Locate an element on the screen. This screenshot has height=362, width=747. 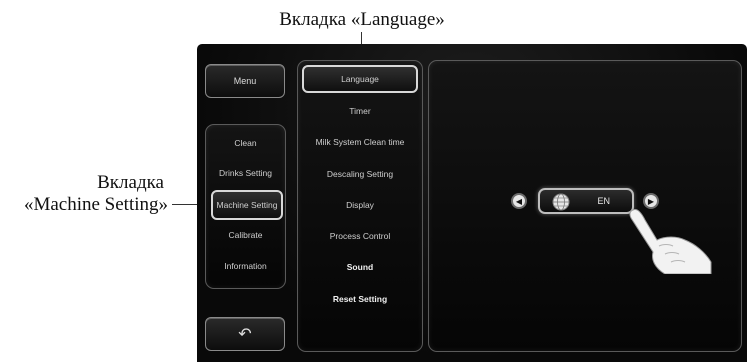
sidebar-item-drinks-setting: Drinks Setting is located at coordinates (245, 173).